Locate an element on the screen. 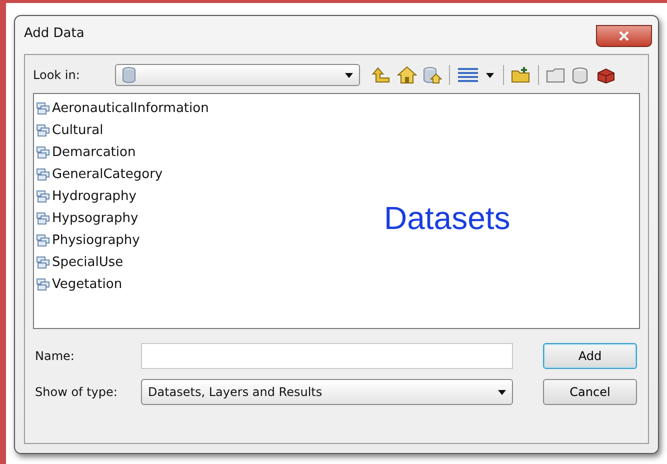  dataset-item: GeneralCategory is located at coordinates (99, 174).